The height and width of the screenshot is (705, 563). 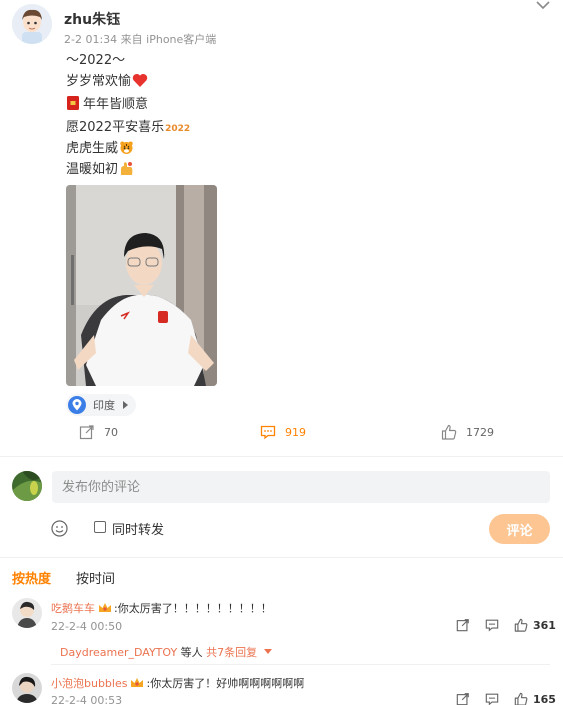 I want to click on location-tag: 印度, so click(x=101, y=405).